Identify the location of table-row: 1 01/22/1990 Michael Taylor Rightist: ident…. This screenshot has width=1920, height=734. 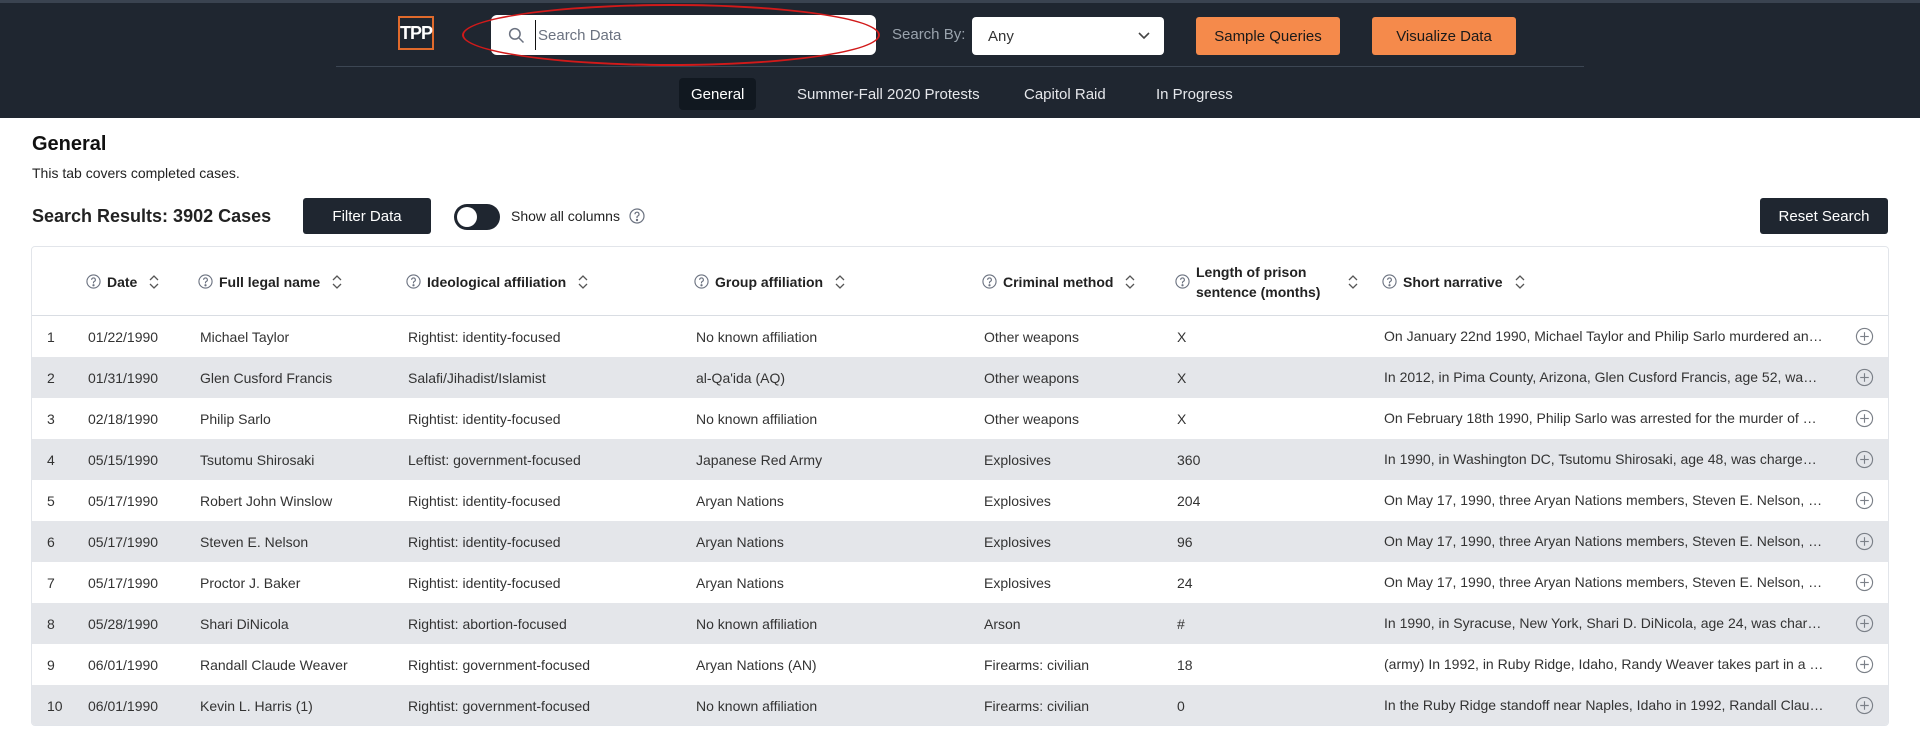
(960, 336).